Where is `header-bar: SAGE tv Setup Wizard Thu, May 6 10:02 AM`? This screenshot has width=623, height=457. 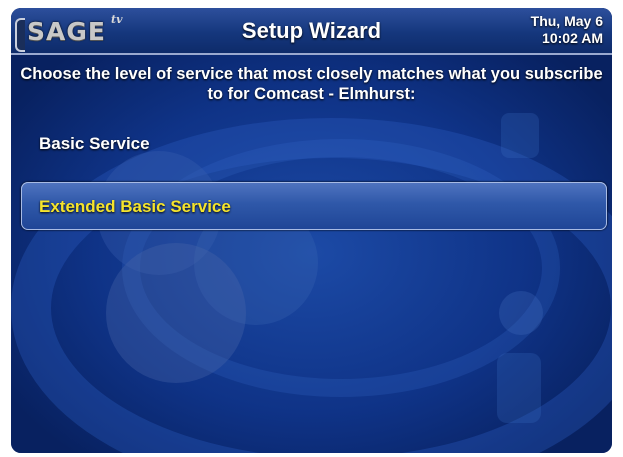 header-bar: SAGE tv Setup Wizard Thu, May 6 10:02 AM is located at coordinates (311, 31).